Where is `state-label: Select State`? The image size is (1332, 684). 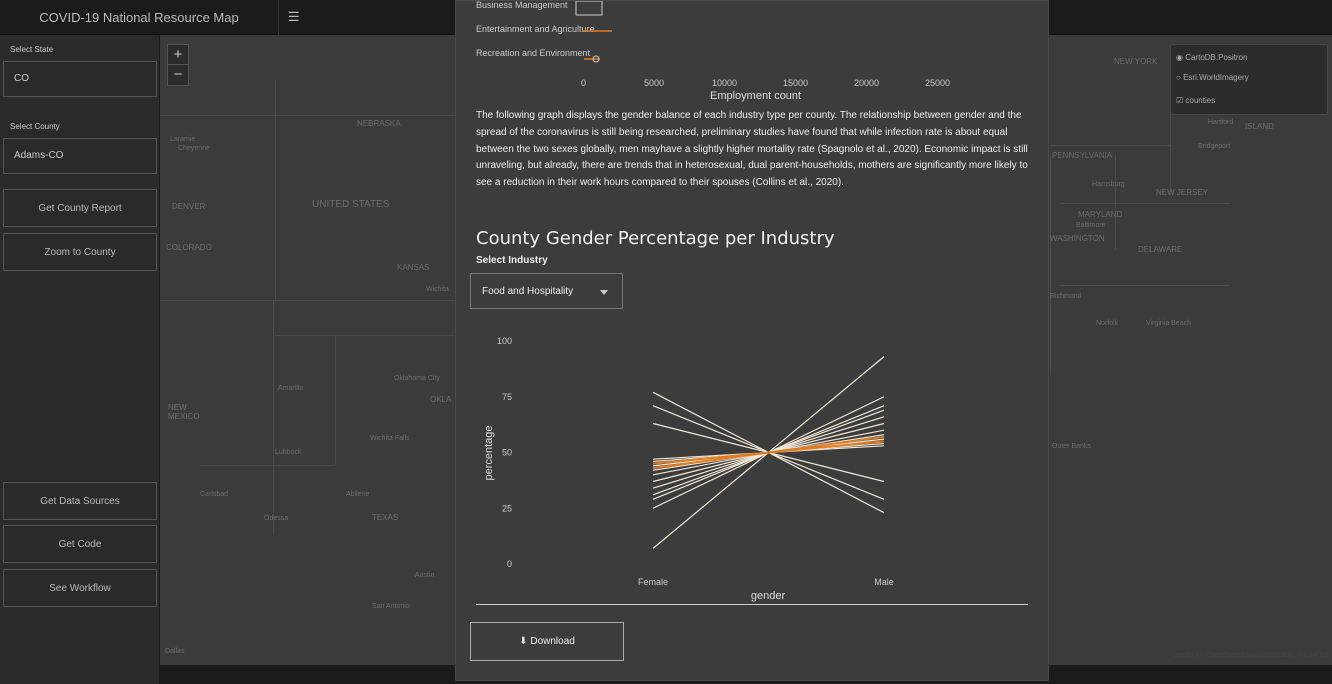 state-label: Select State is located at coordinates (32, 49).